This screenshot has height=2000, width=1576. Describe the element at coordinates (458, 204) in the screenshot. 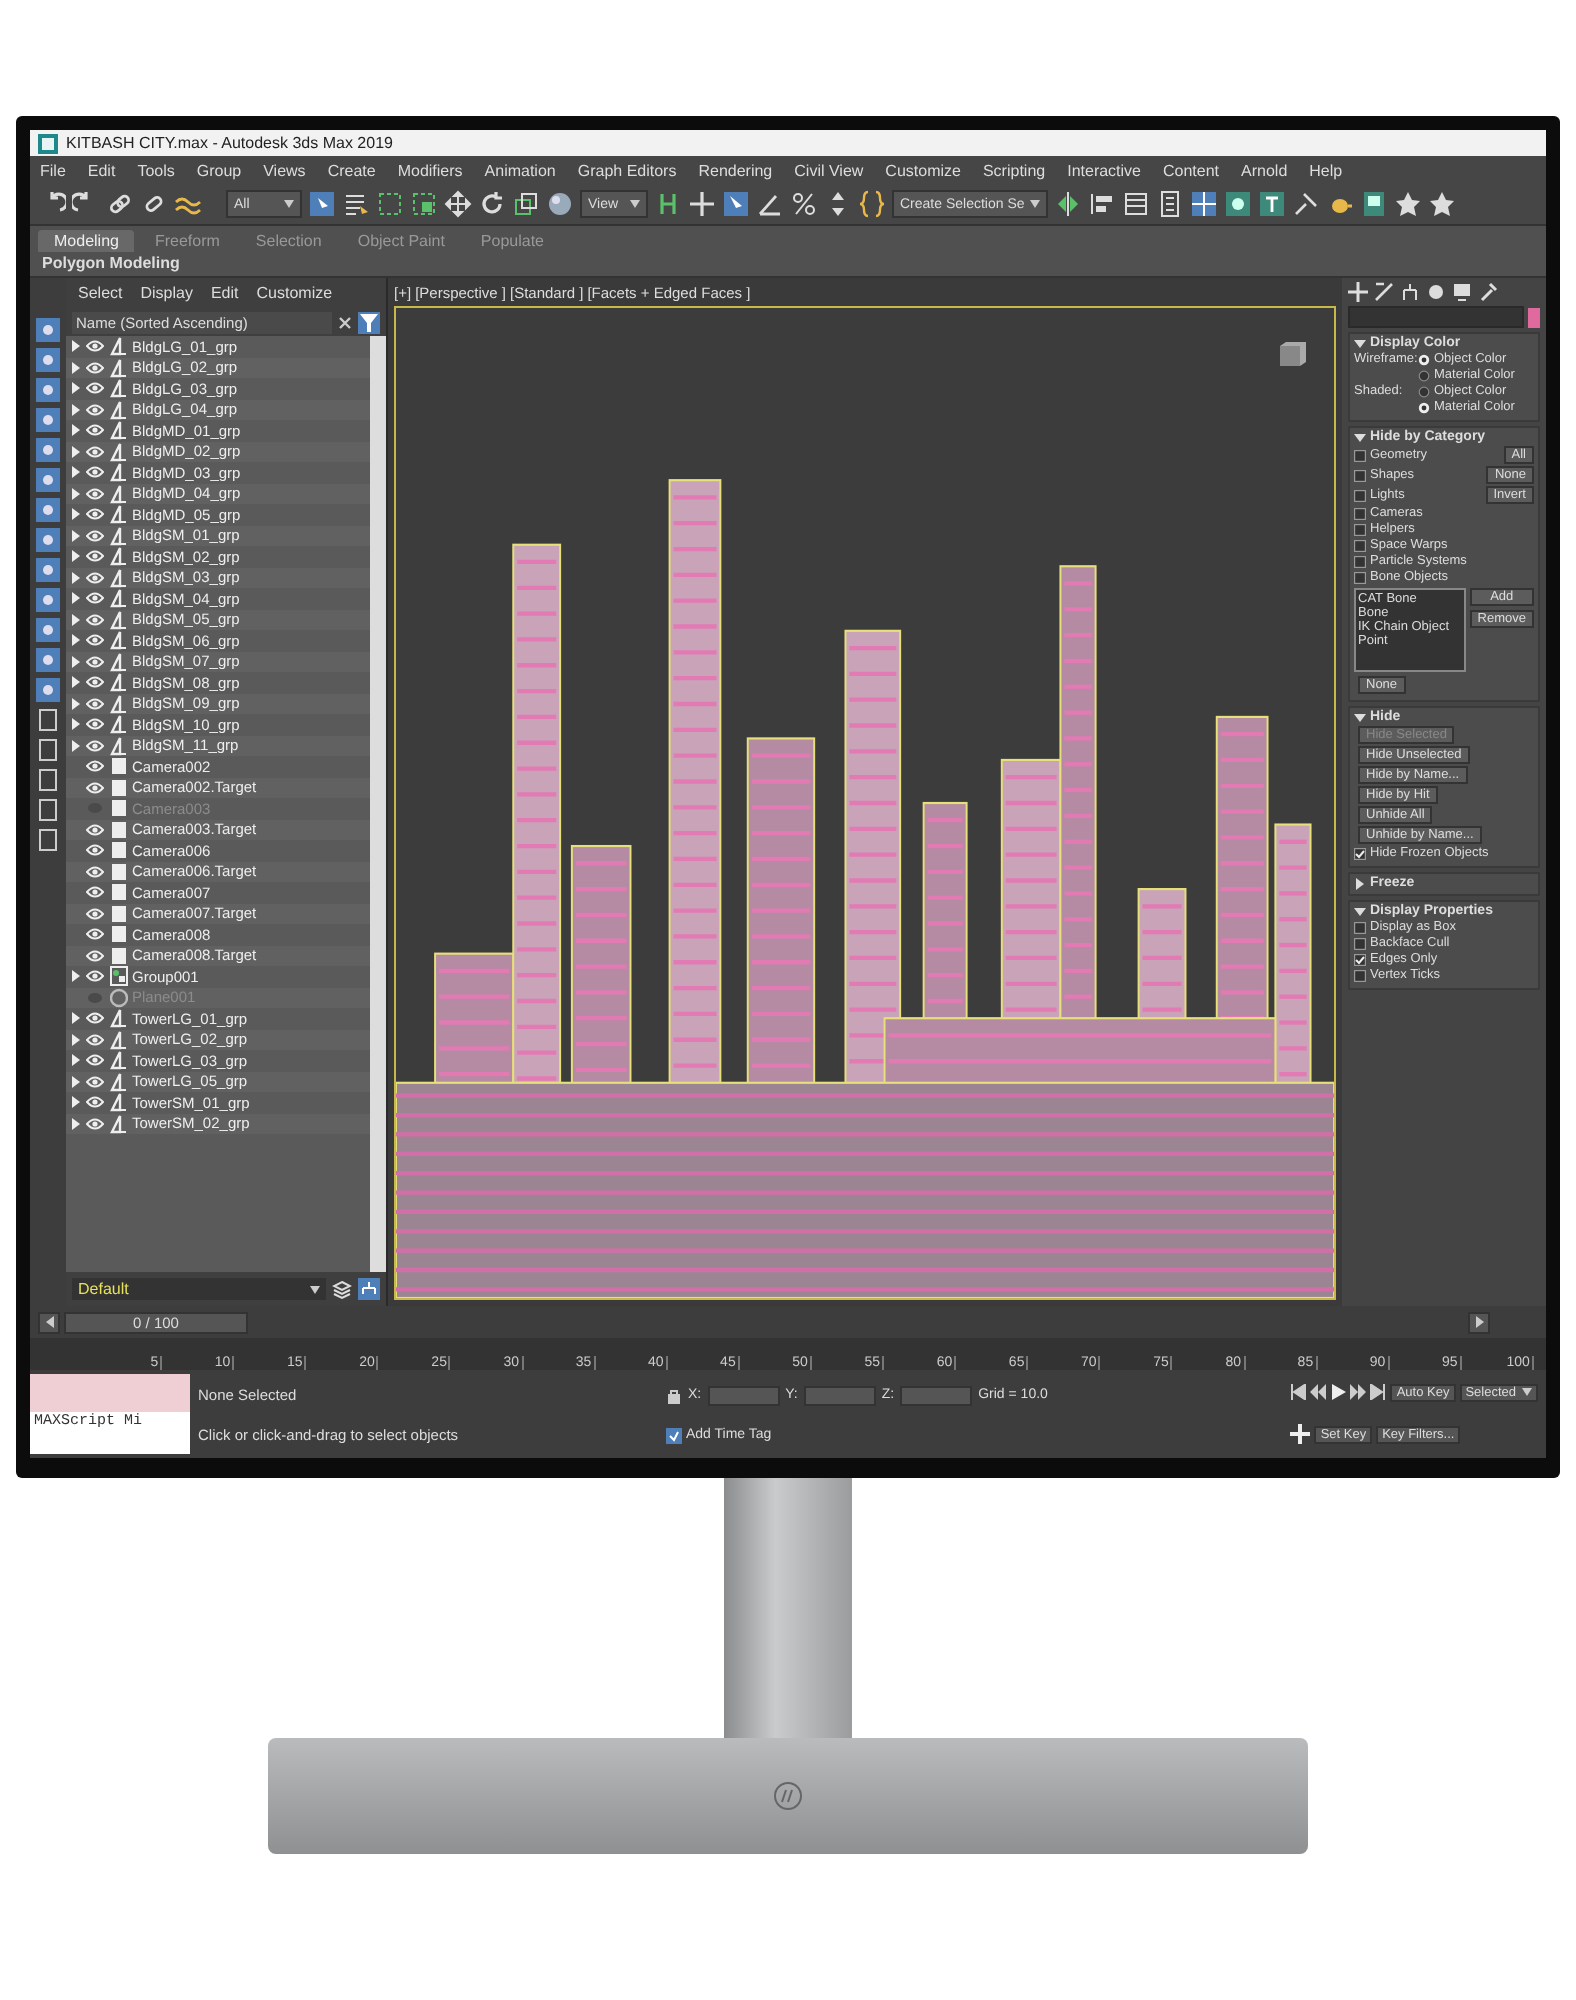

I see `move-icon` at that location.